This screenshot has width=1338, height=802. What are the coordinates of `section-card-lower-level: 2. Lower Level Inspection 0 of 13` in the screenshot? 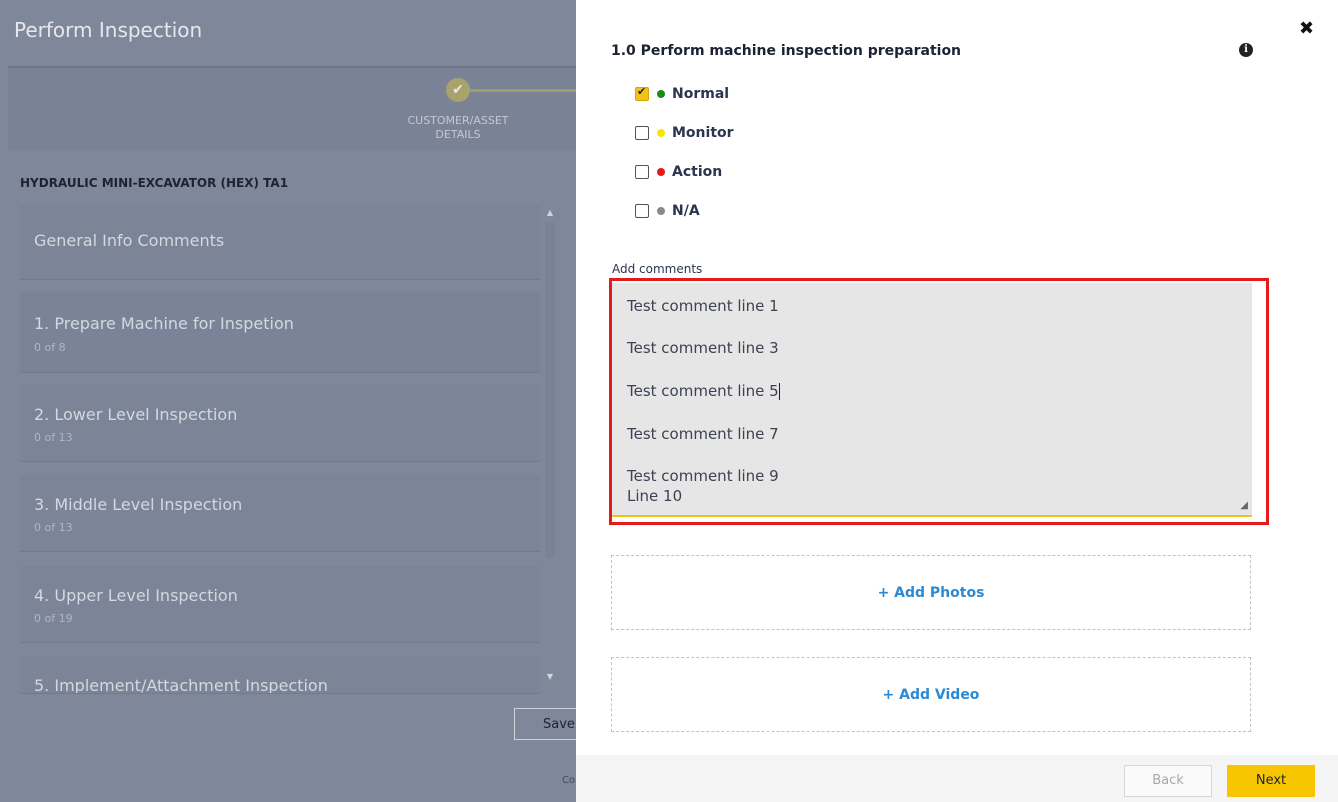 It's located at (280, 423).